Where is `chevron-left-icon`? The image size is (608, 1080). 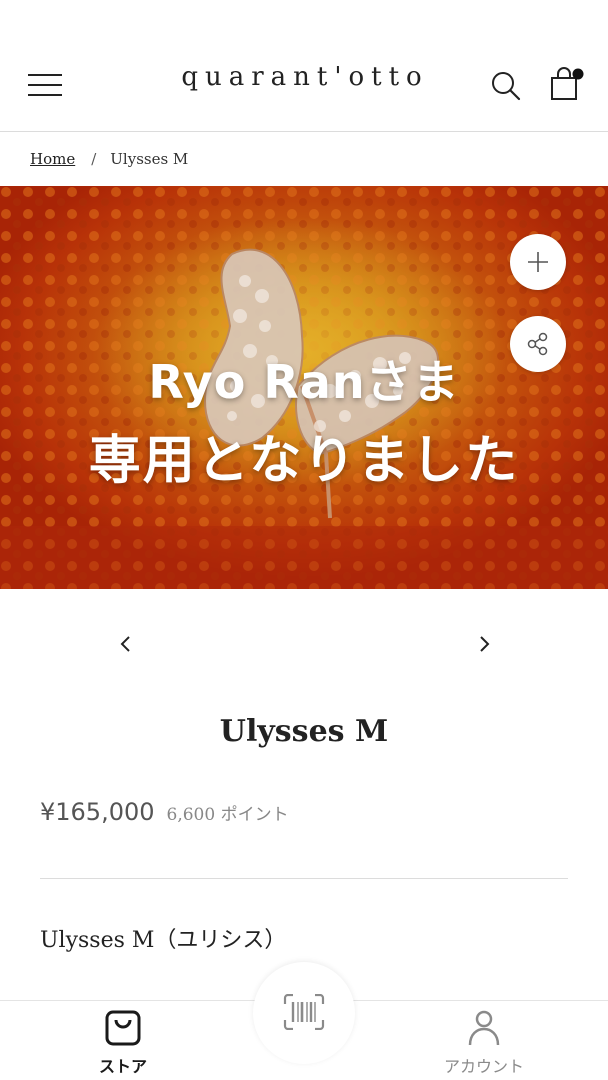
chevron-left-icon is located at coordinates (125, 644).